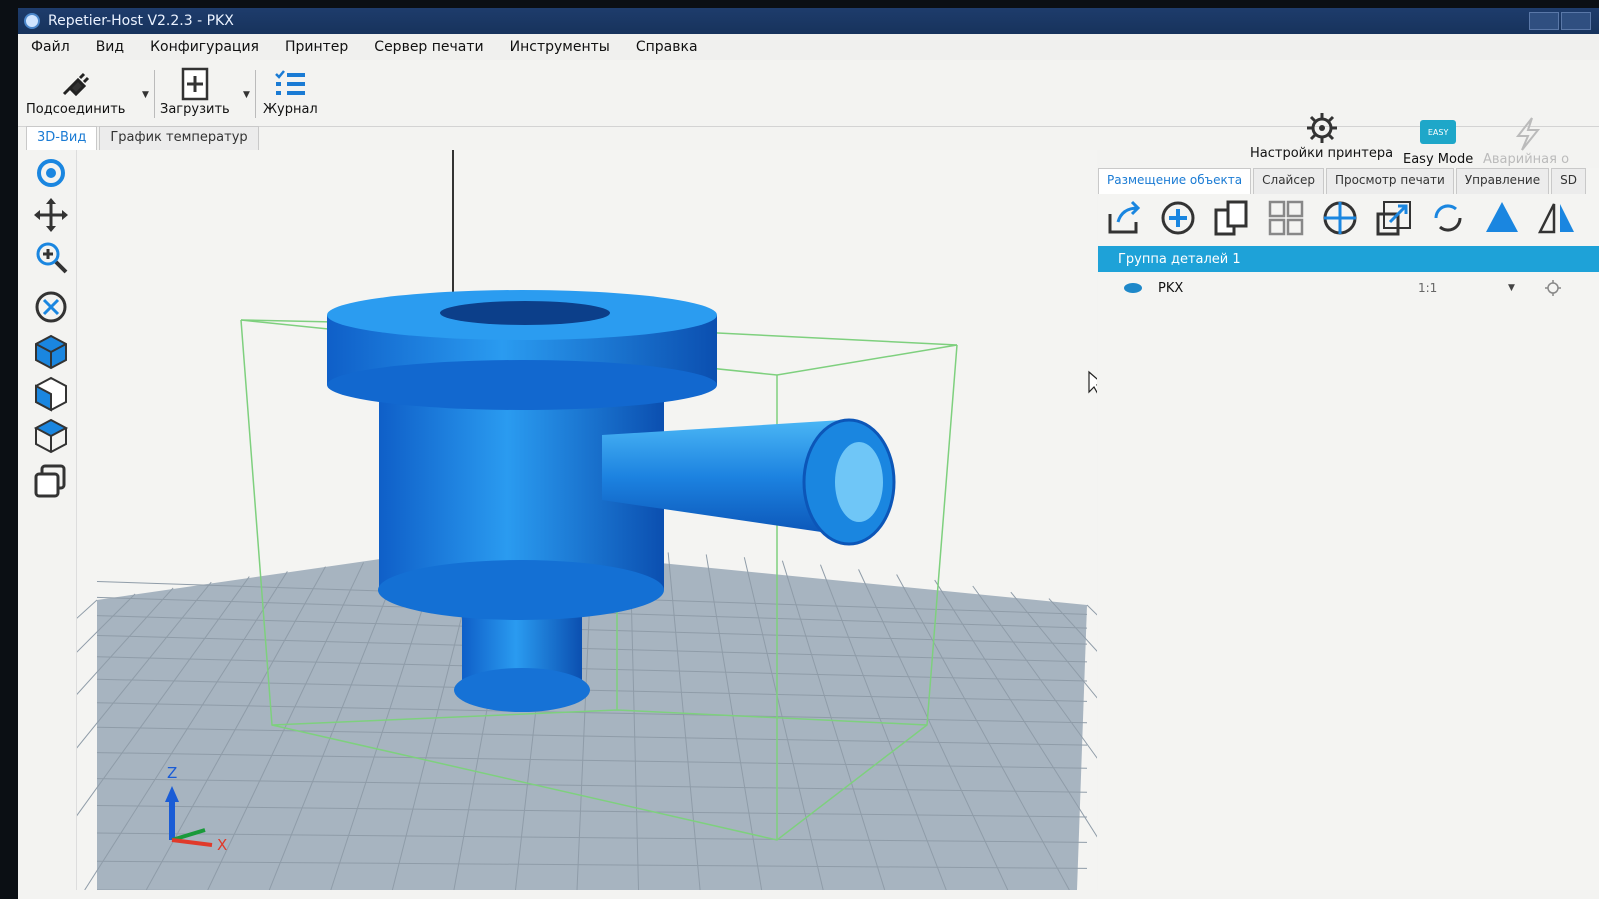 This screenshot has width=1599, height=899. Describe the element at coordinates (204, 47) in the screenshot. I see `menu-config: Конфигурация` at that location.